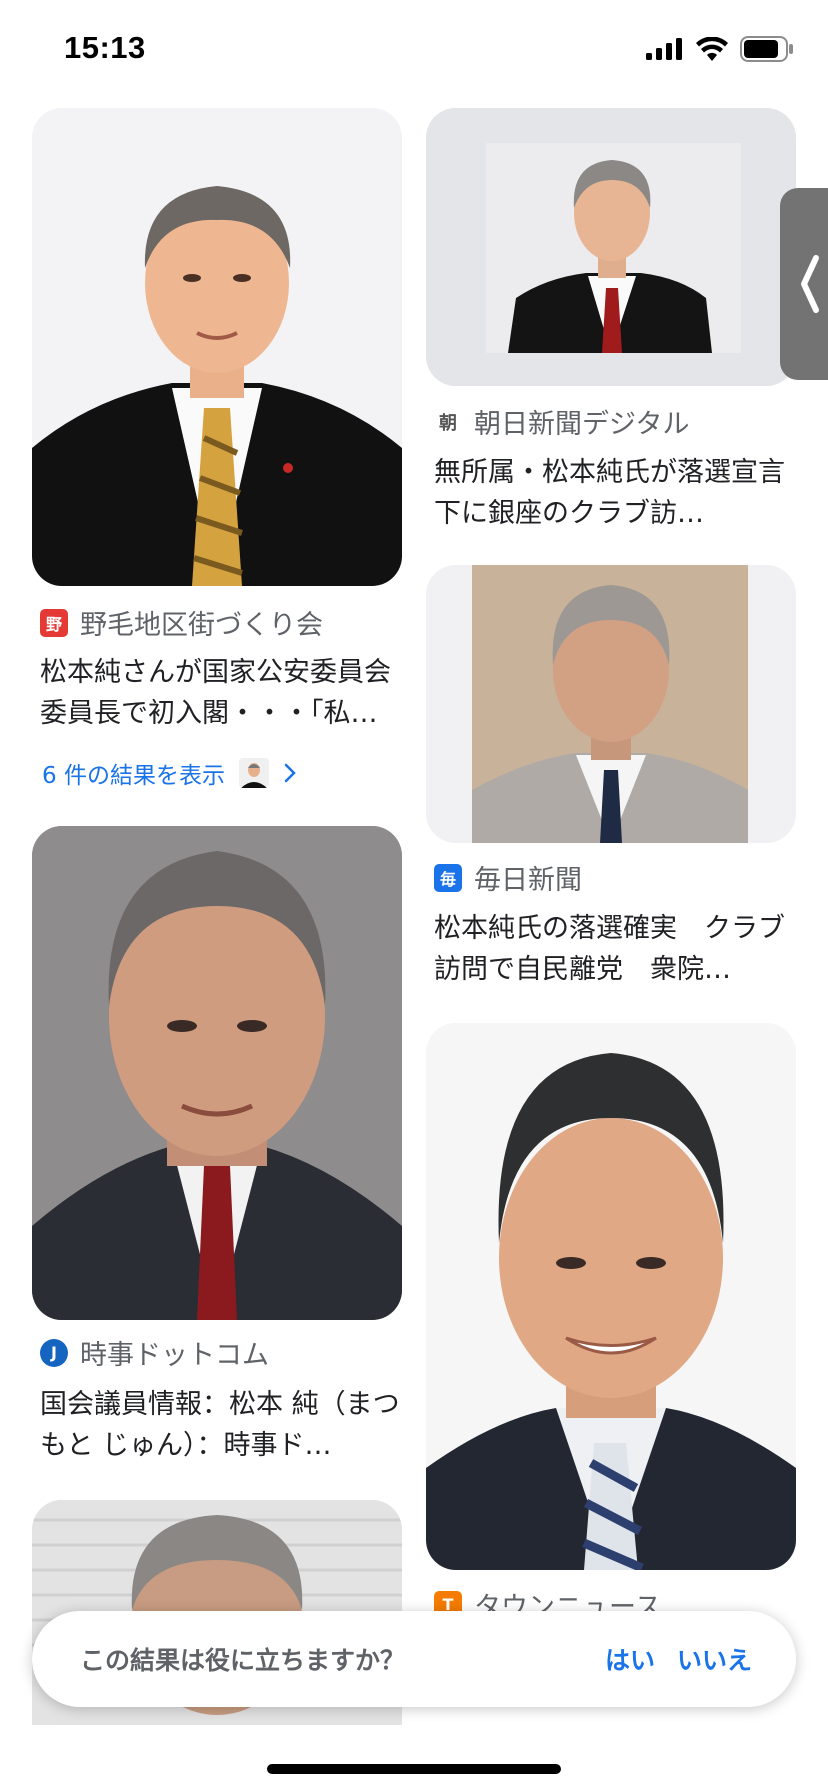 Image resolution: width=828 pixels, height=1792 pixels. I want to click on result-source-name: 毎日新聞, so click(528, 880).